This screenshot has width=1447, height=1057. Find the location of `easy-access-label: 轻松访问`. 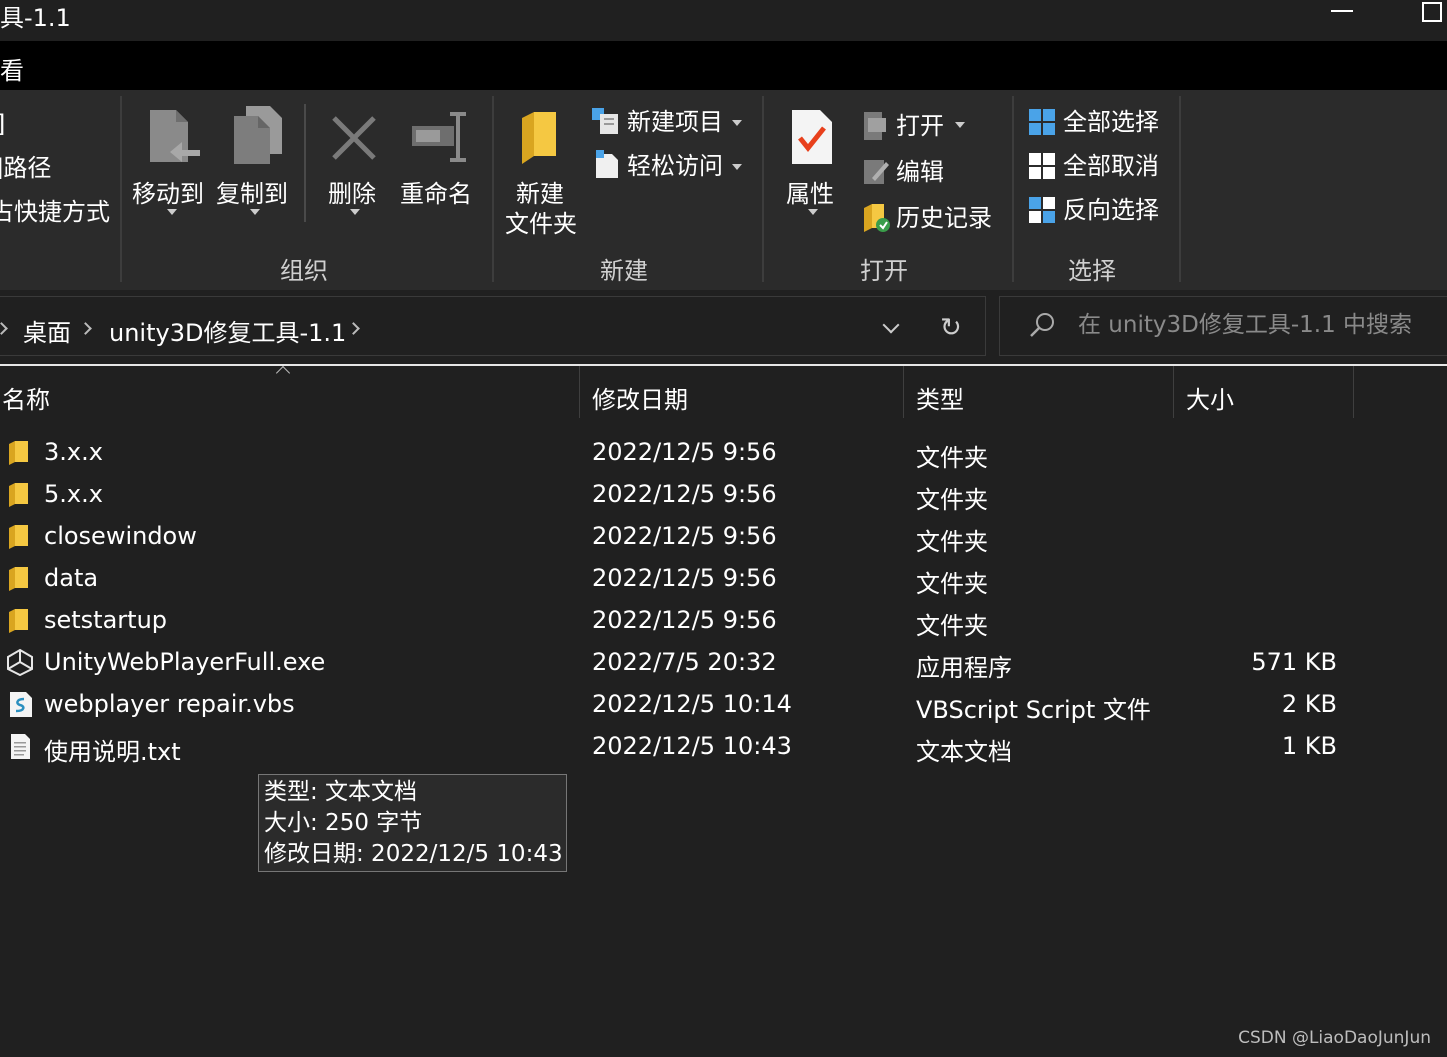

easy-access-label: 轻松访问 is located at coordinates (675, 166).